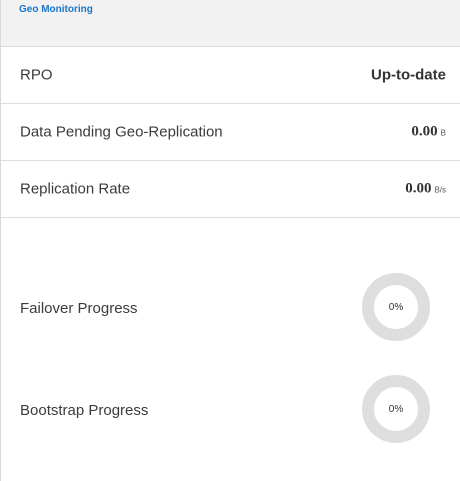 This screenshot has height=481, width=460. I want to click on replication-rate-value-group: 0.00 B/s, so click(425, 189).